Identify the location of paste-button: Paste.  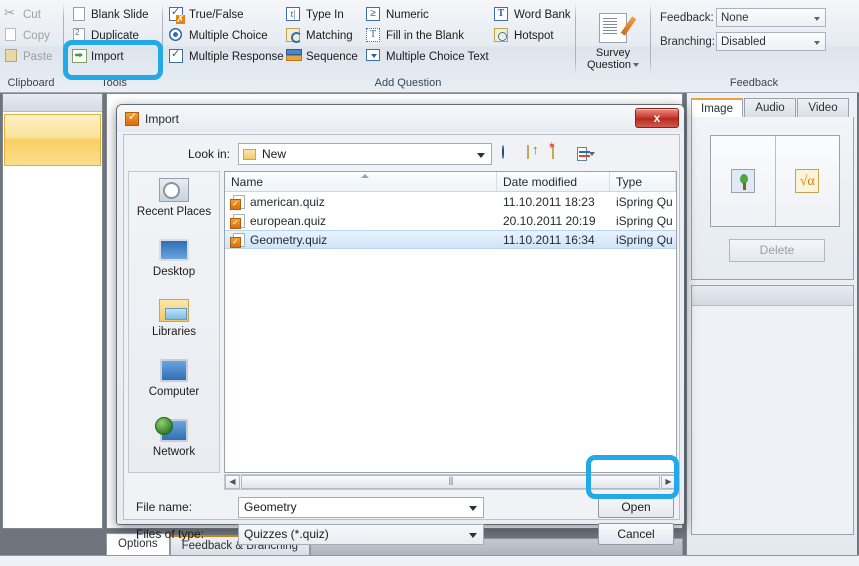
(31, 56).